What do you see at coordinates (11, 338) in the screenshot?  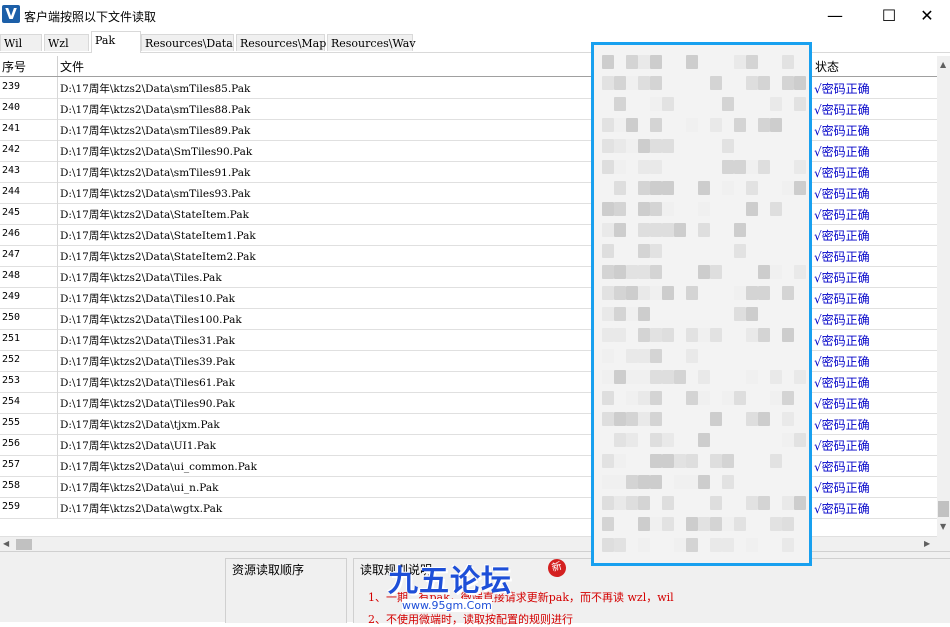 I see `row-number: 251` at bounding box center [11, 338].